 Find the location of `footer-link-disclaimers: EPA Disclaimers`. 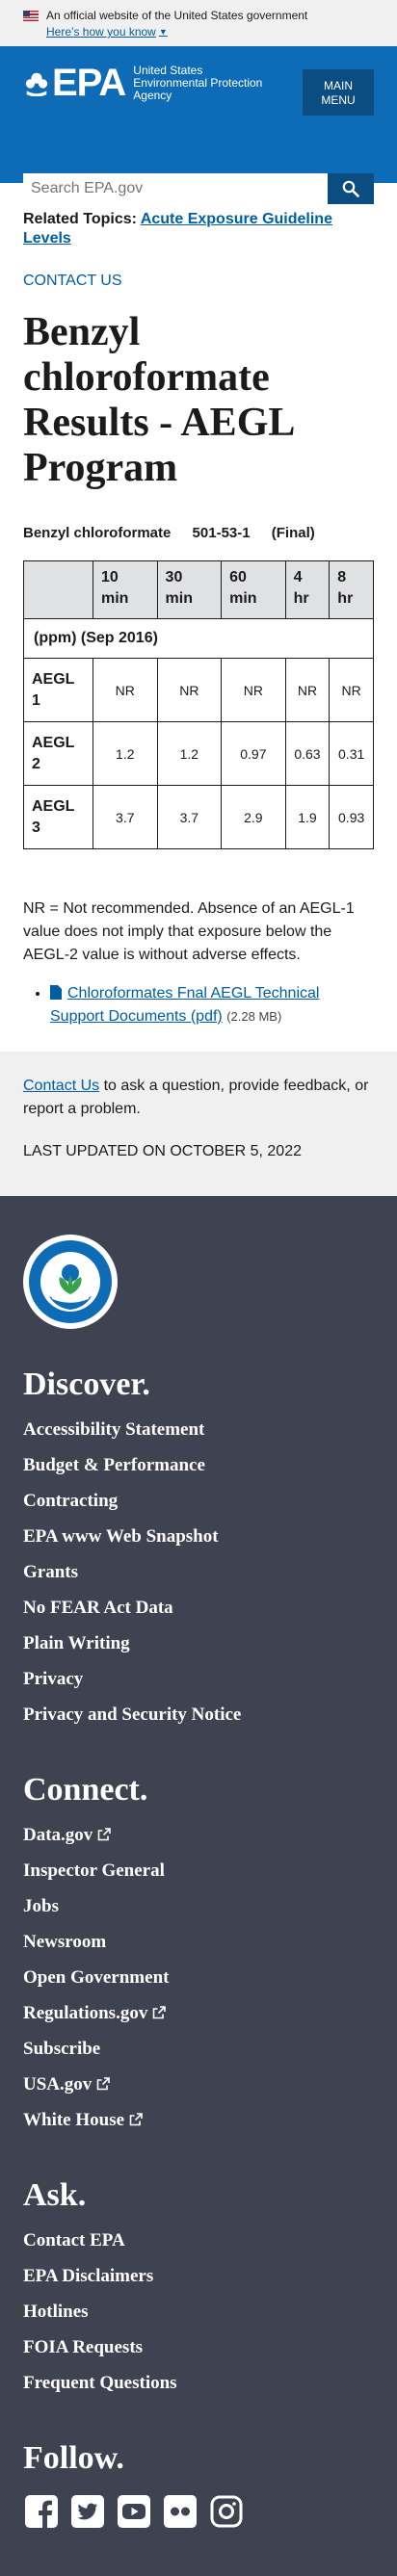

footer-link-disclaimers: EPA Disclaimers is located at coordinates (88, 2276).